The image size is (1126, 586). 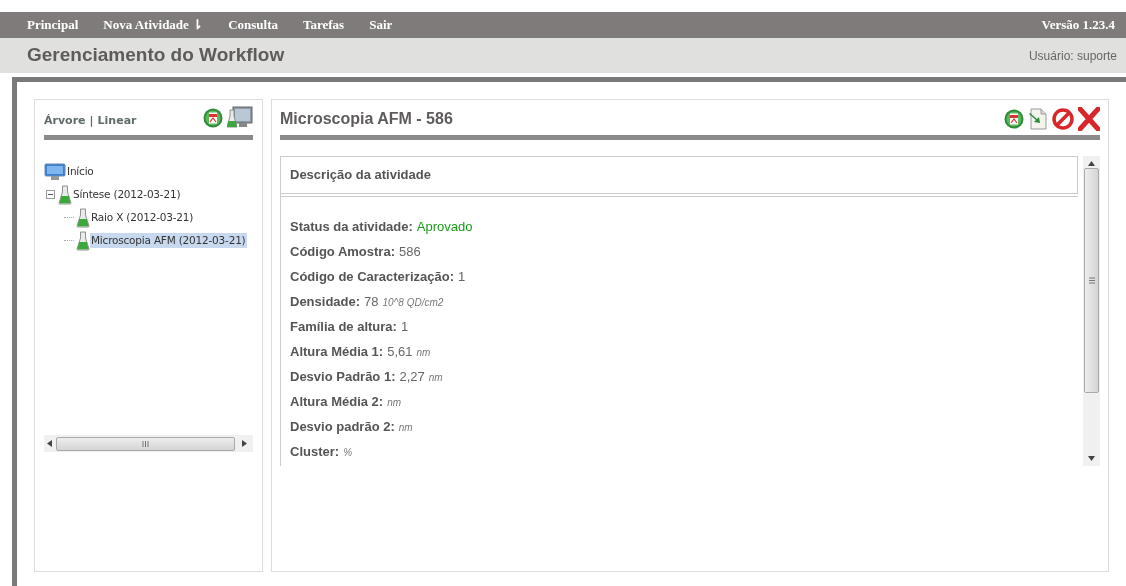 What do you see at coordinates (127, 194) in the screenshot?
I see `tree-item: Síntese (2012-03-21)` at bounding box center [127, 194].